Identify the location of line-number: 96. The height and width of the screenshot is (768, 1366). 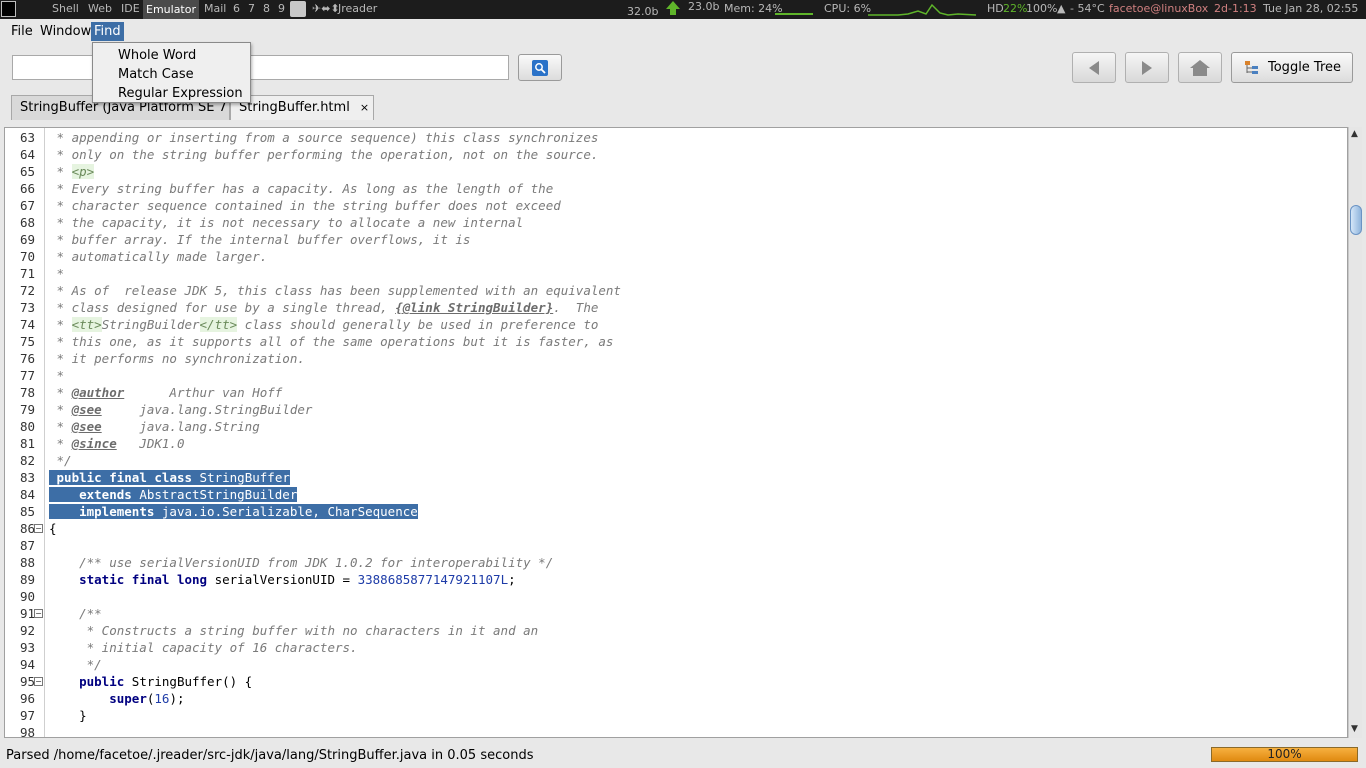
(27, 698).